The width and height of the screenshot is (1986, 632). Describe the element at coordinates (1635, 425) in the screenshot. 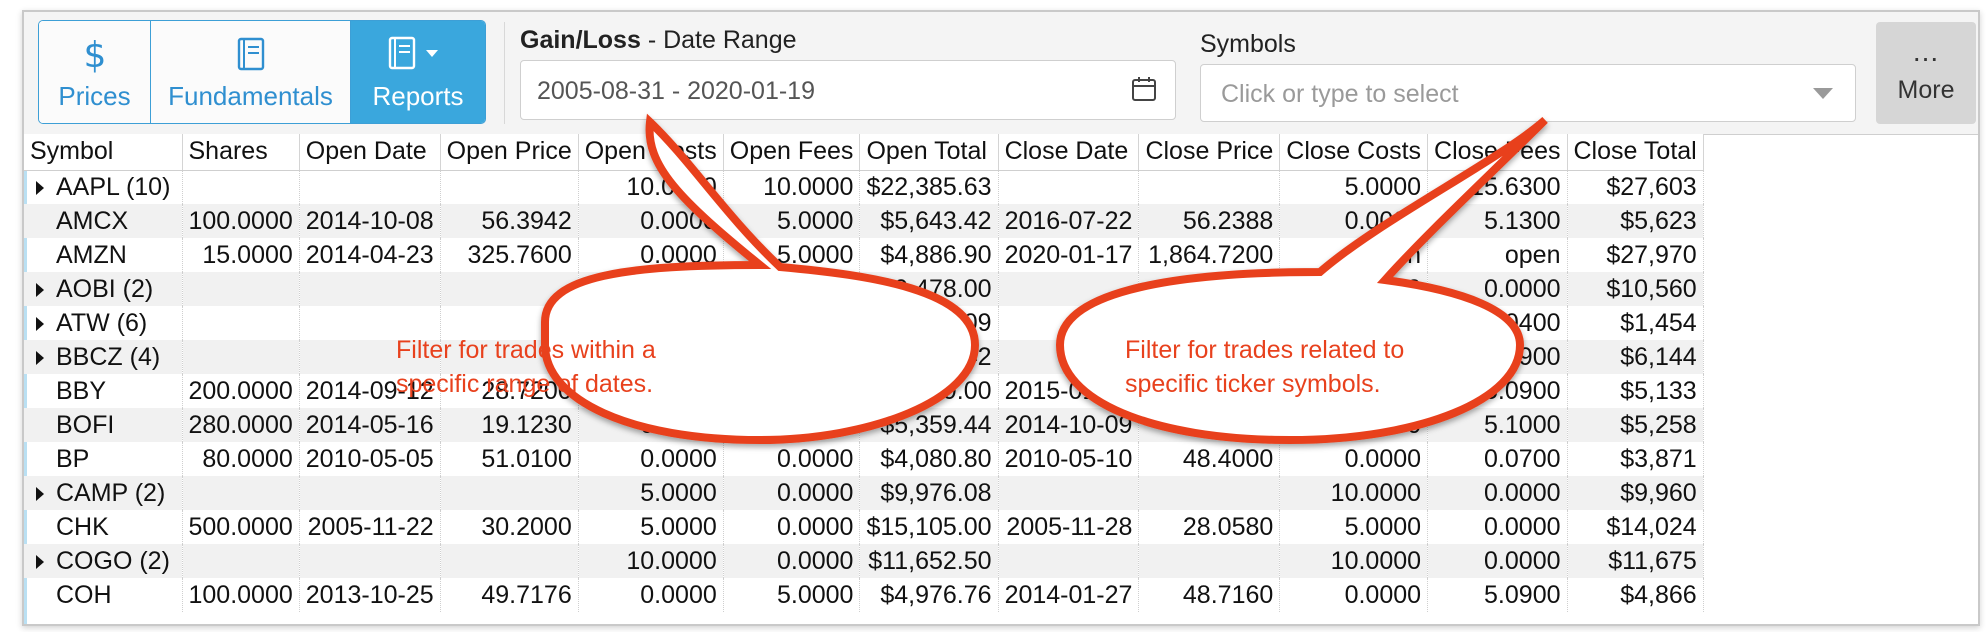

I see `table-cell: $5,258` at that location.